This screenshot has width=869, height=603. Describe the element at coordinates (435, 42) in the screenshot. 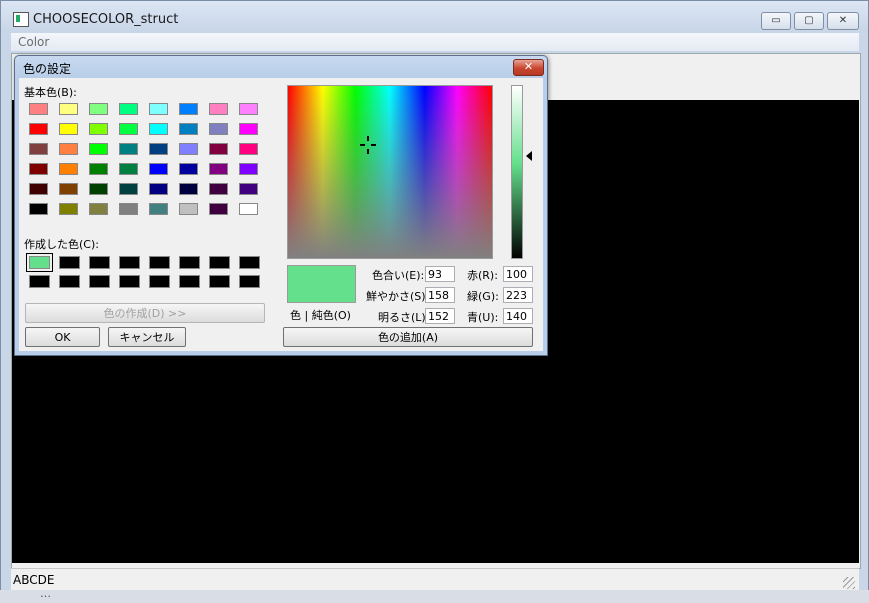

I see `menu-bar: Color` at that location.